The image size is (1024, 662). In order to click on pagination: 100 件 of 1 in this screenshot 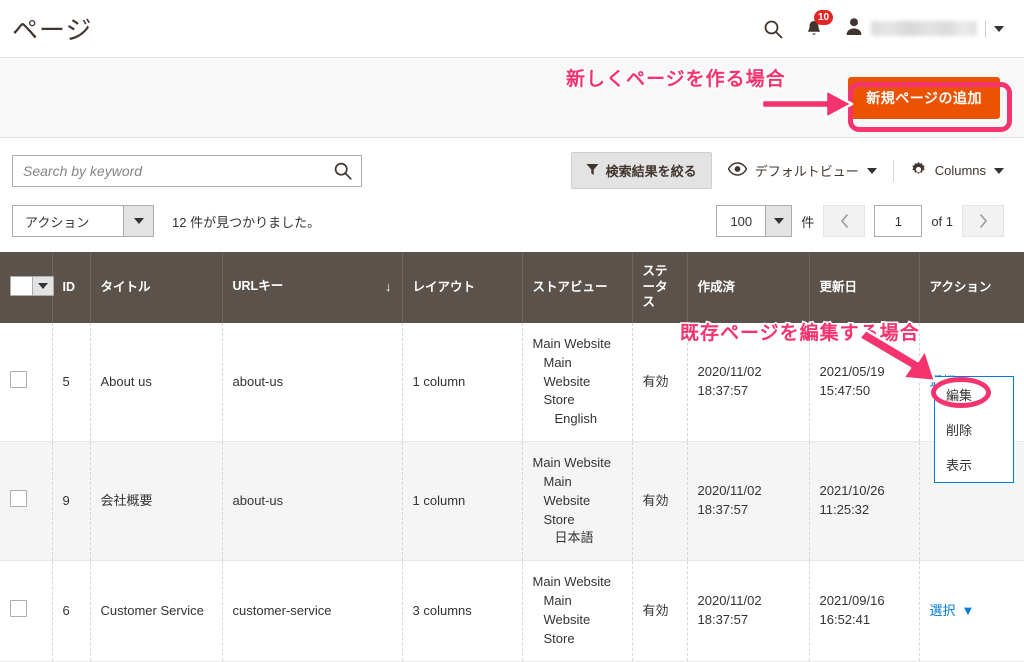, I will do `click(860, 221)`.